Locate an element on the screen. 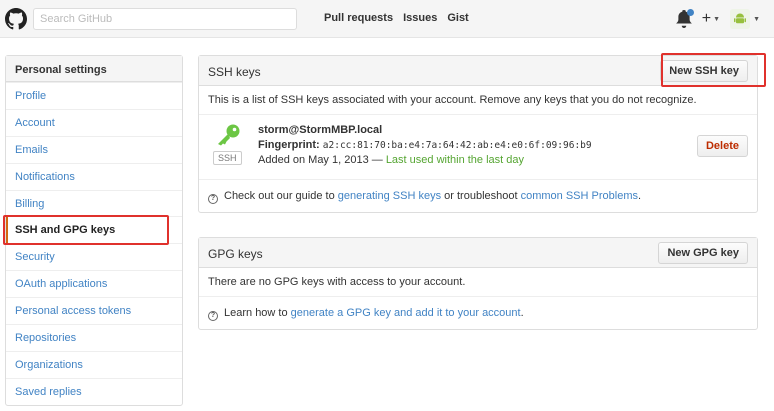 This screenshot has height=411, width=774. sidebar-item-oauth-applications: OAuth applications is located at coordinates (94, 283).